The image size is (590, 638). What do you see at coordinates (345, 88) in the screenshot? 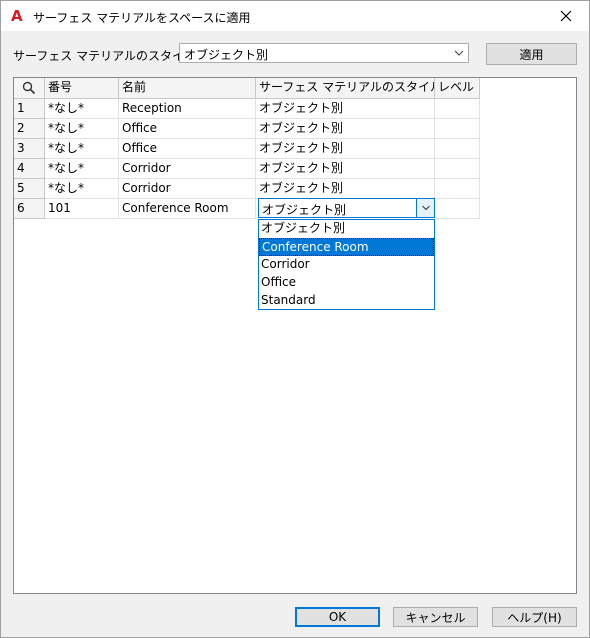
I see `column-header-style: サーフェス マテリアルのスタイル` at bounding box center [345, 88].